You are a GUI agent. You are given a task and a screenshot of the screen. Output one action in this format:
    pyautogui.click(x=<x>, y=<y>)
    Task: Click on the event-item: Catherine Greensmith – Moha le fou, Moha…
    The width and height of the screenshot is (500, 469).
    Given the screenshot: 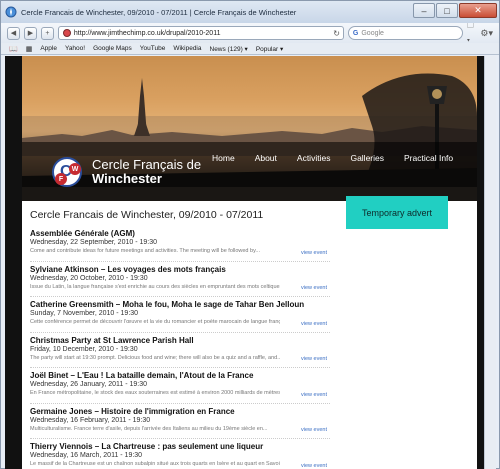 What is the action you would take?
    pyautogui.click(x=180, y=315)
    